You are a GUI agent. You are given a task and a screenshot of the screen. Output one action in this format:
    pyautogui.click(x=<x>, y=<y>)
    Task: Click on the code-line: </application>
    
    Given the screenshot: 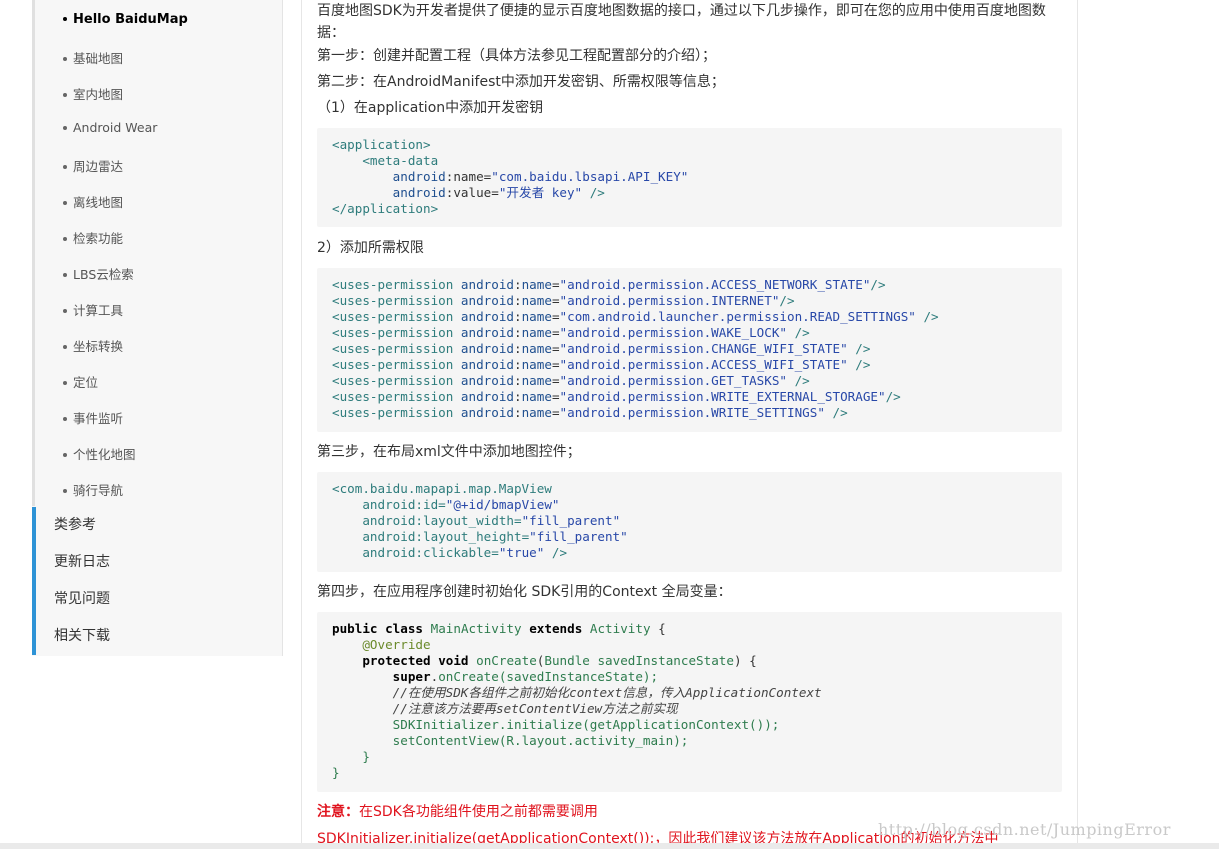 What is the action you would take?
    pyautogui.click(x=385, y=208)
    